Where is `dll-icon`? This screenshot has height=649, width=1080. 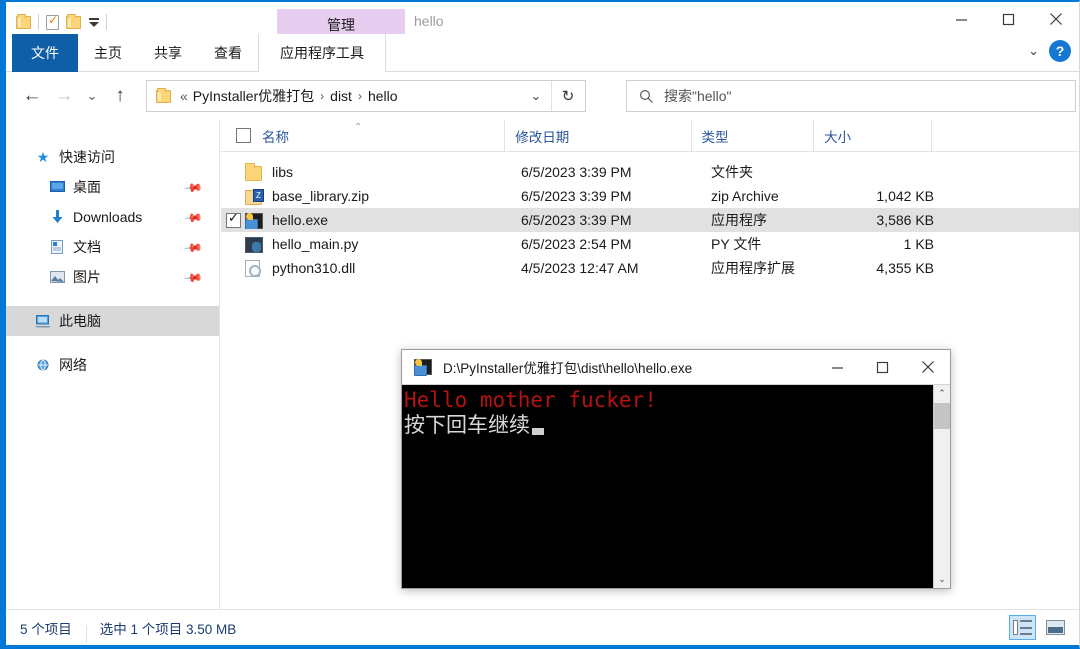 dll-icon is located at coordinates (255, 268).